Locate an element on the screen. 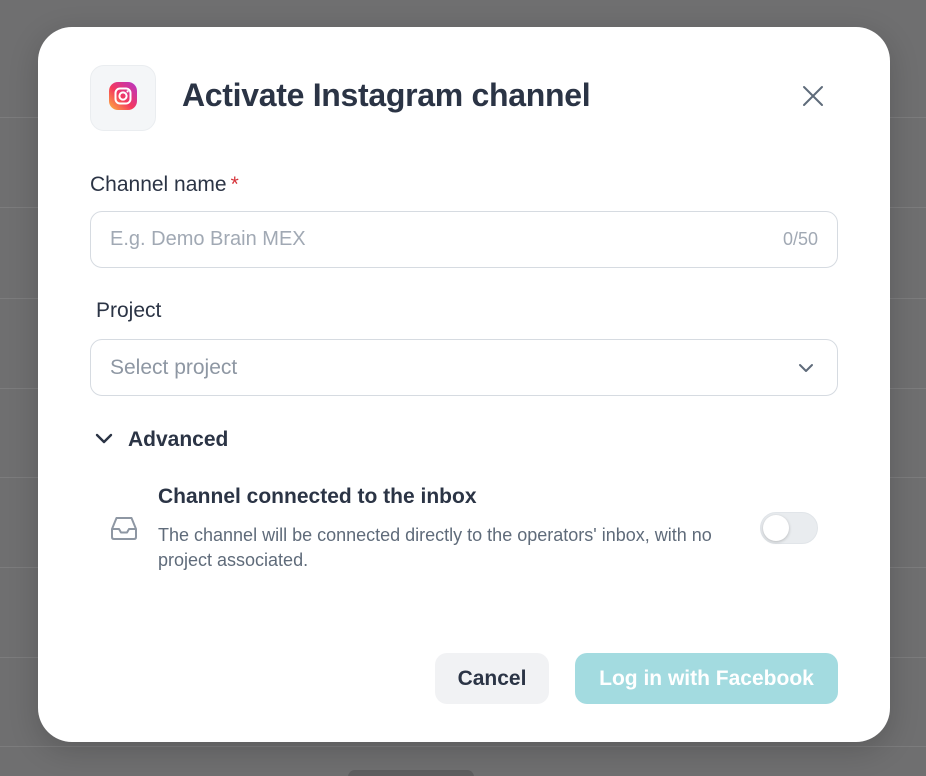  advanced-section-toggle: Advanced is located at coordinates (161, 440).